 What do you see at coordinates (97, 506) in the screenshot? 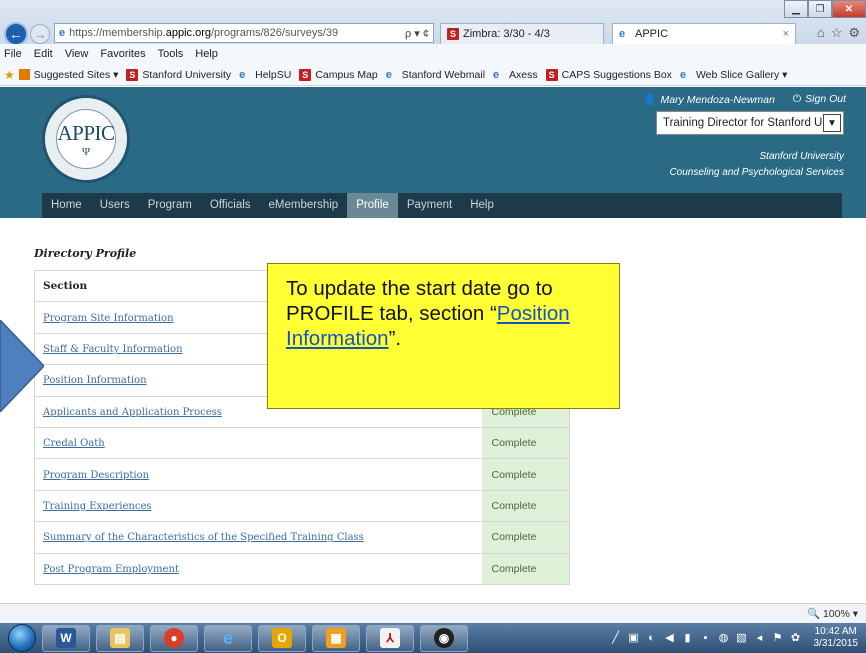
I see `section-link-training-experiences: Training Experiences` at bounding box center [97, 506].